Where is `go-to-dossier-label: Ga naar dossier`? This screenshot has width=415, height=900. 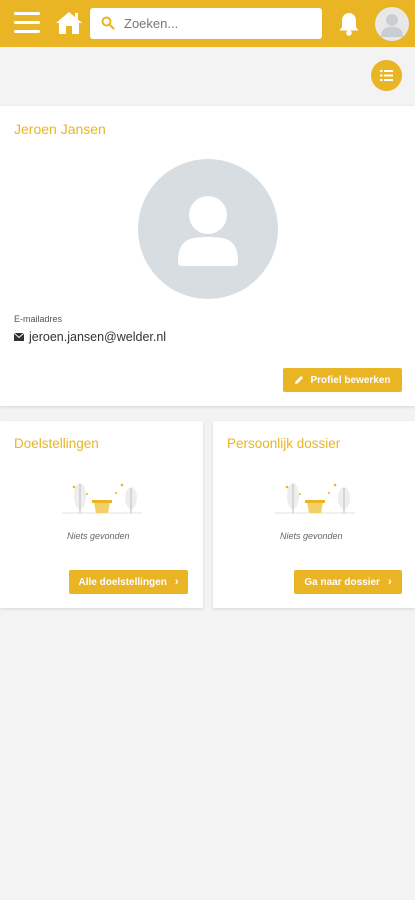
go-to-dossier-label: Ga naar dossier is located at coordinates (342, 582).